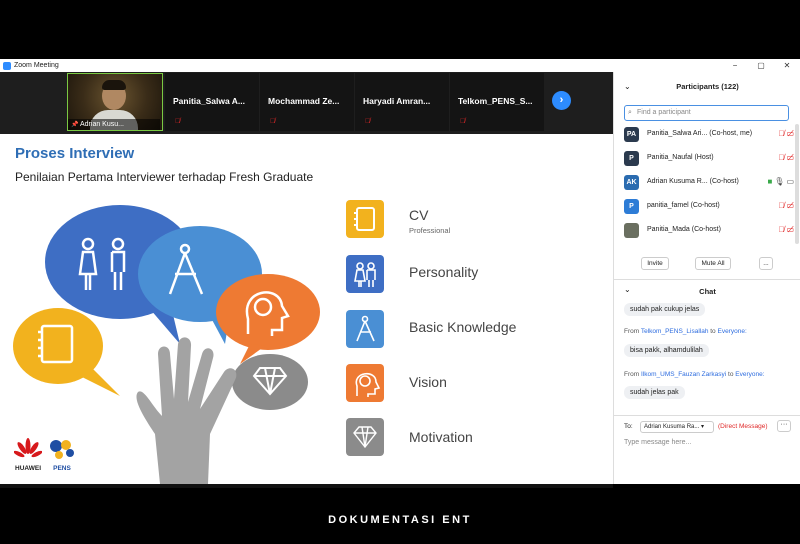 The width and height of the screenshot is (800, 544). I want to click on basic-knowledge-label: Basic Knowledge, so click(463, 327).